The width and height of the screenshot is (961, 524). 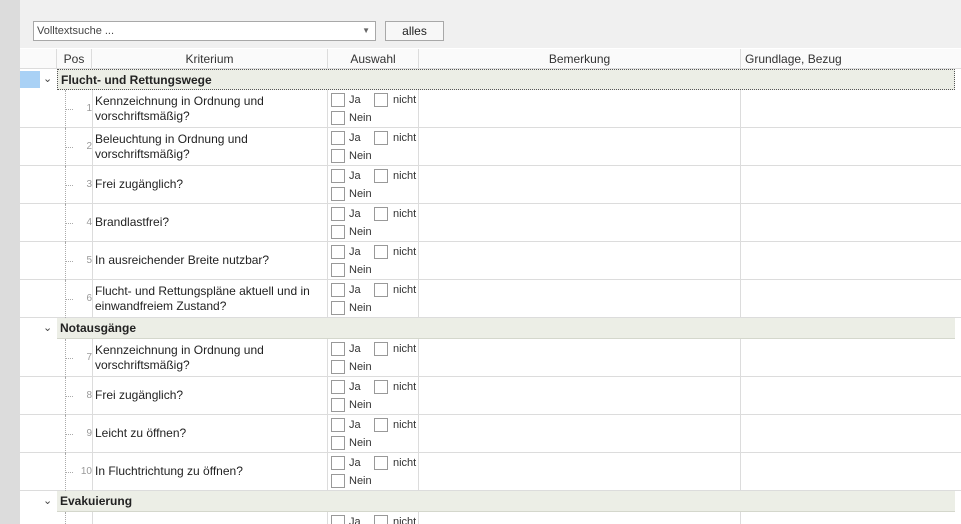 What do you see at coordinates (210, 433) in the screenshot?
I see `criterion-cell: Leicht zu öffnen?` at bounding box center [210, 433].